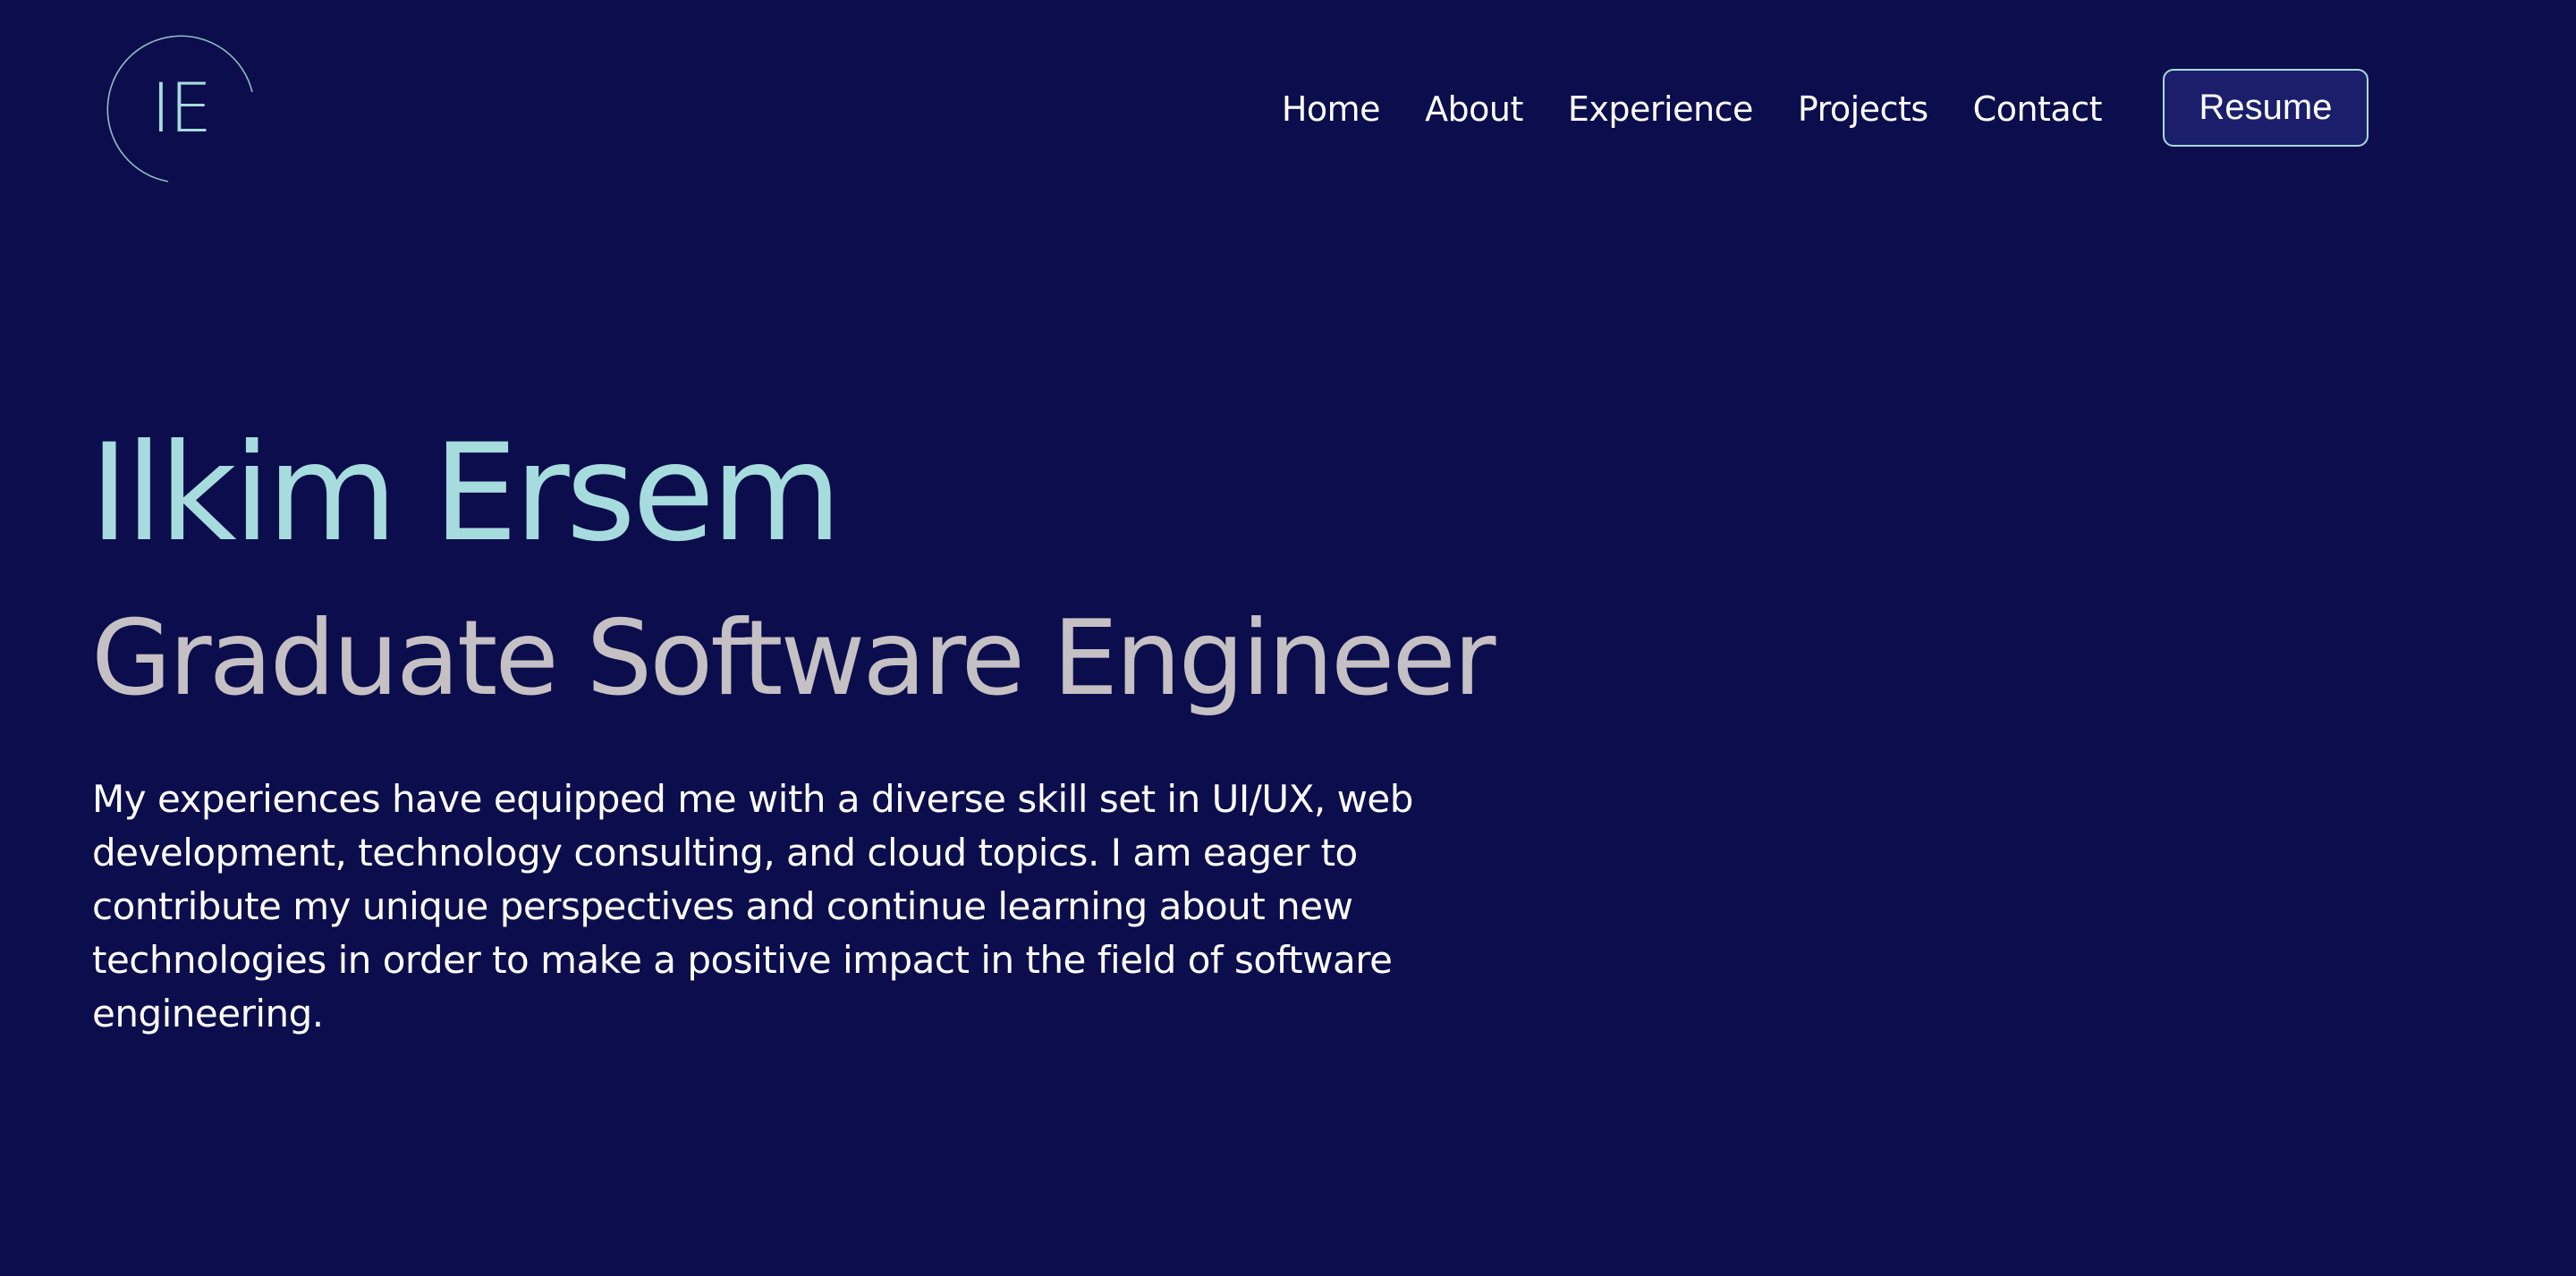  I want to click on nav-link-experience: Experience, so click(1660, 109).